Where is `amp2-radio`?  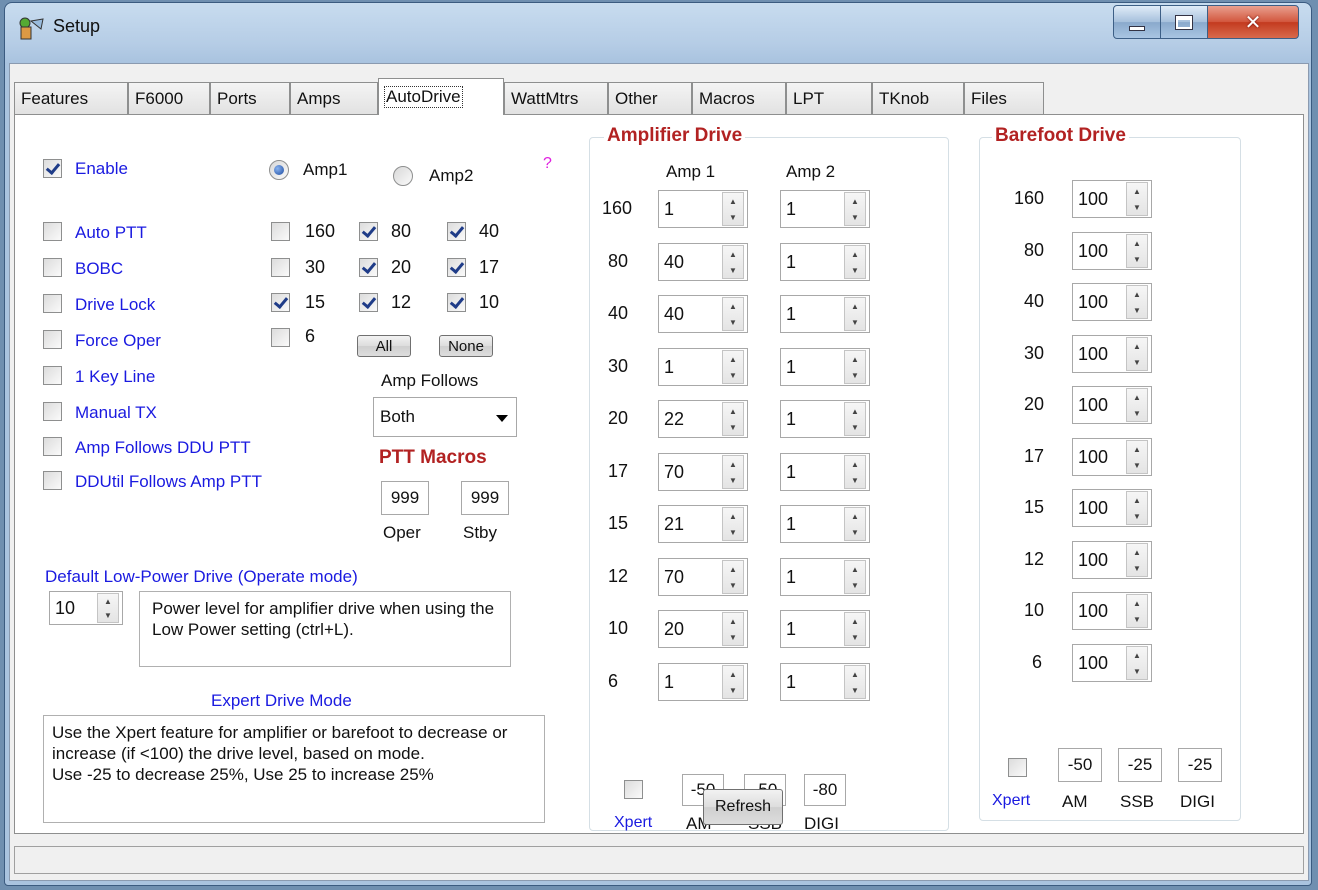
amp2-radio is located at coordinates (403, 176).